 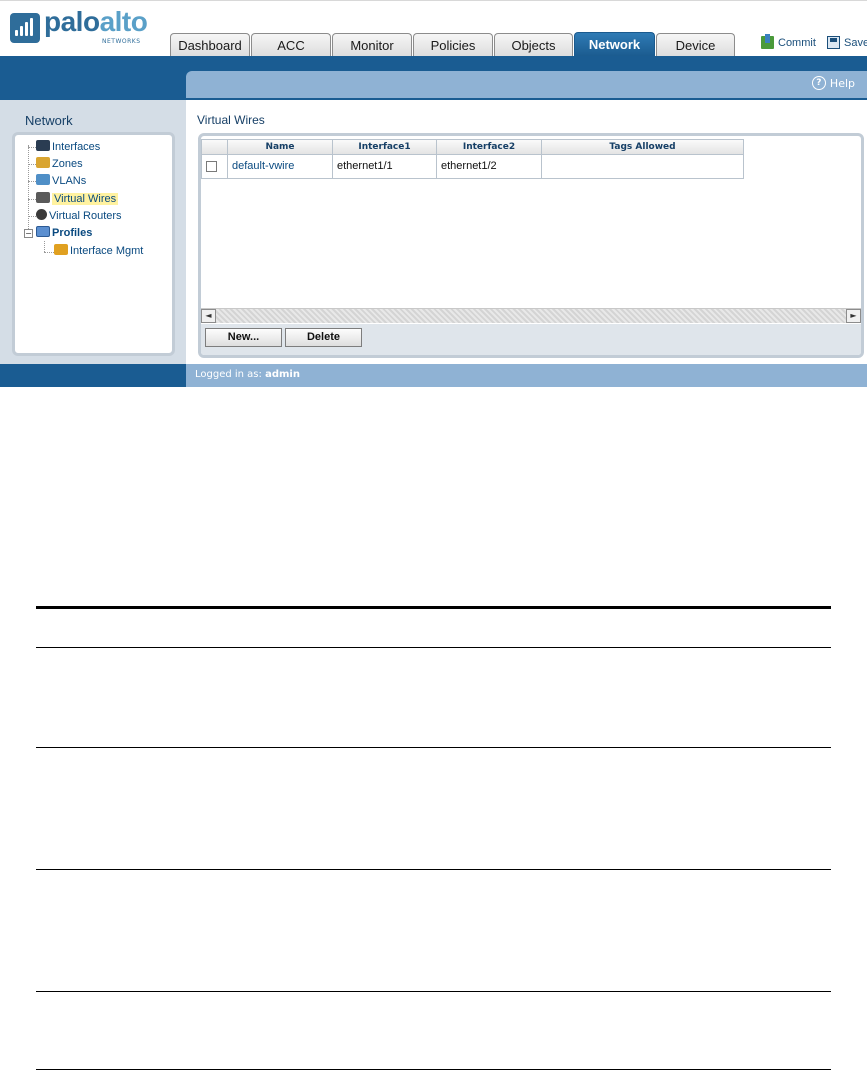 I want to click on tags-allowed-cell, so click(x=643, y=167).